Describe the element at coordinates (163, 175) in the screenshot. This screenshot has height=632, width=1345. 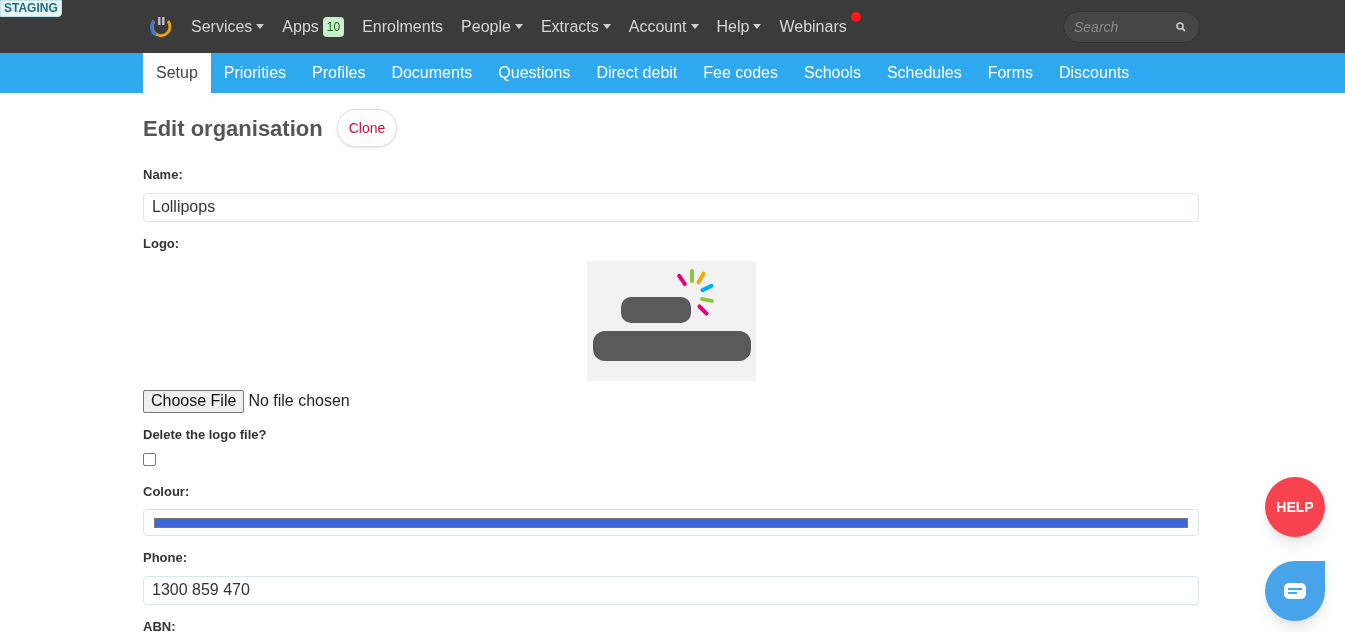
I see `field-label: Name:` at that location.